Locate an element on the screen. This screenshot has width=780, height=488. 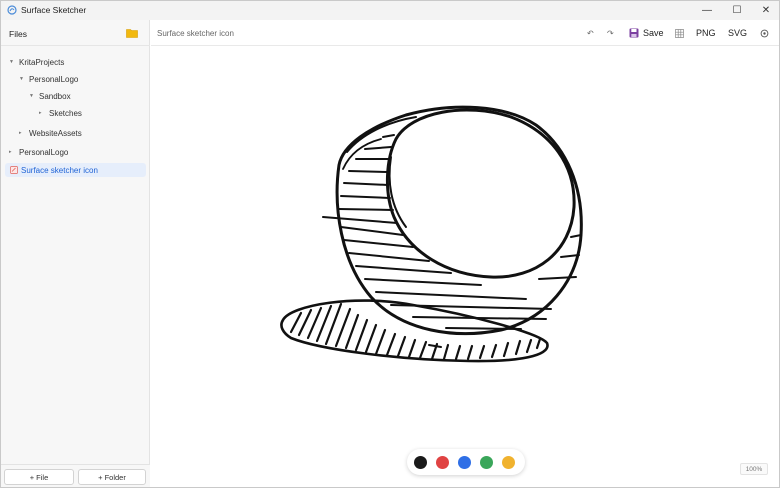
redo-button: ↷ is located at coordinates (610, 33).